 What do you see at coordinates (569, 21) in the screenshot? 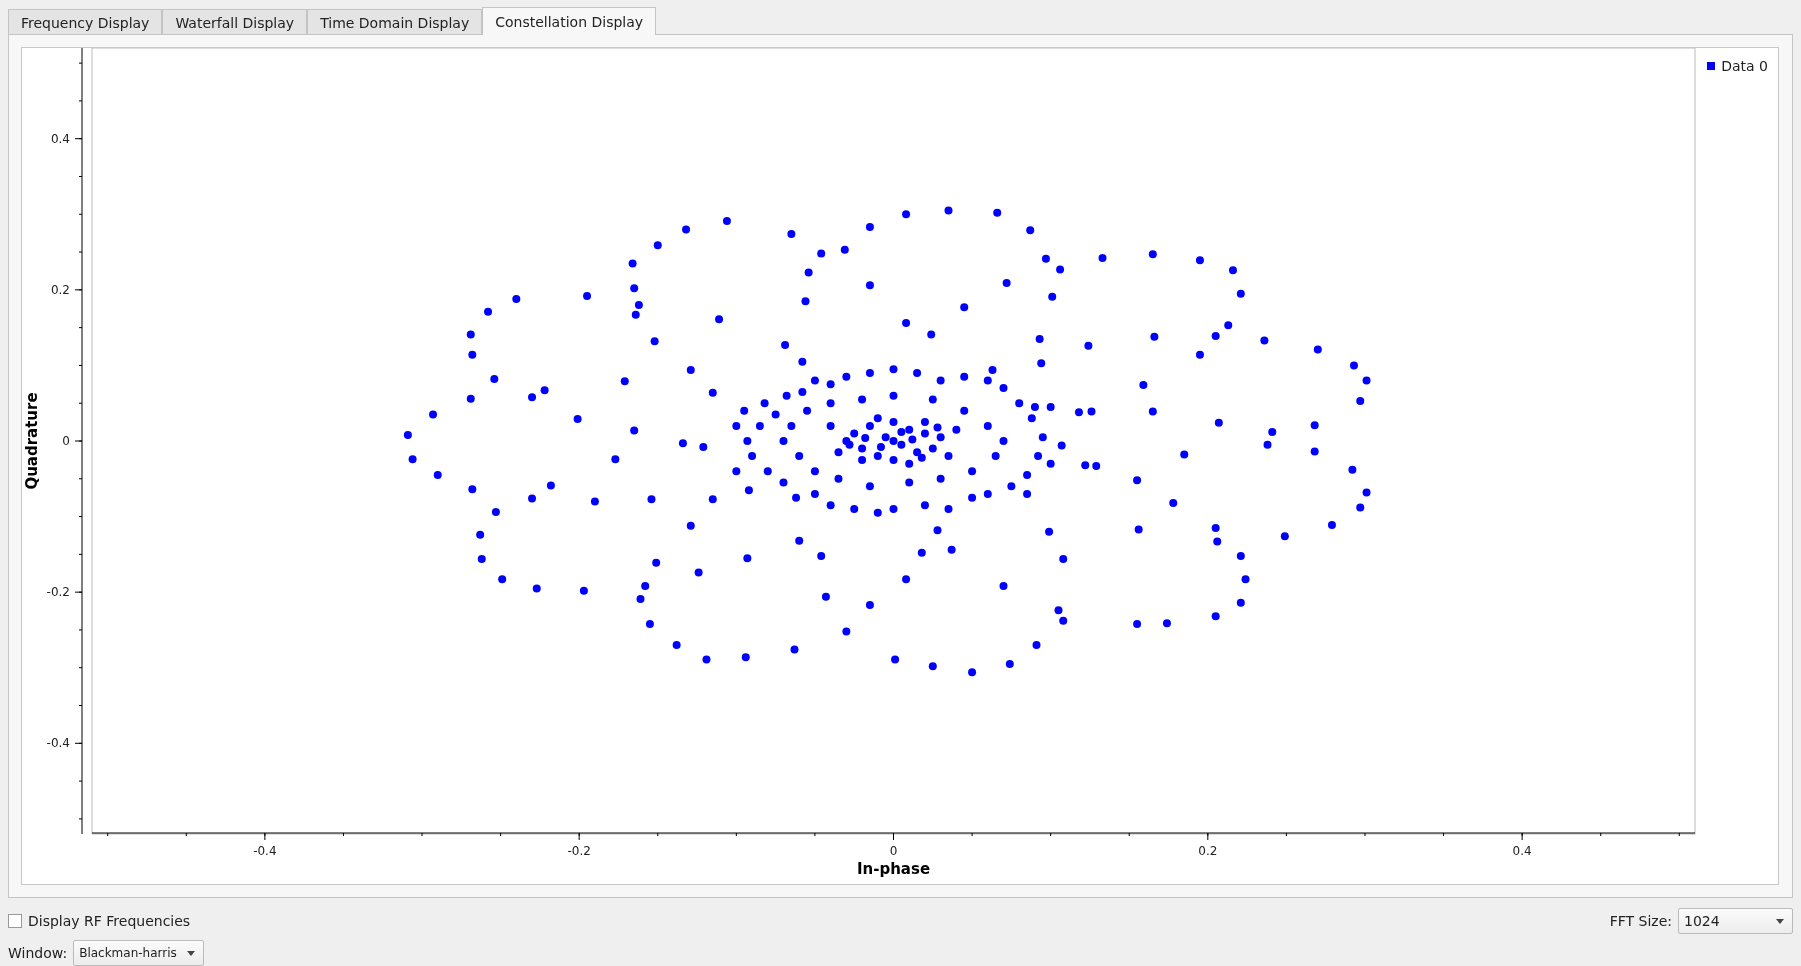
I see `tab: Constellation Display` at bounding box center [569, 21].